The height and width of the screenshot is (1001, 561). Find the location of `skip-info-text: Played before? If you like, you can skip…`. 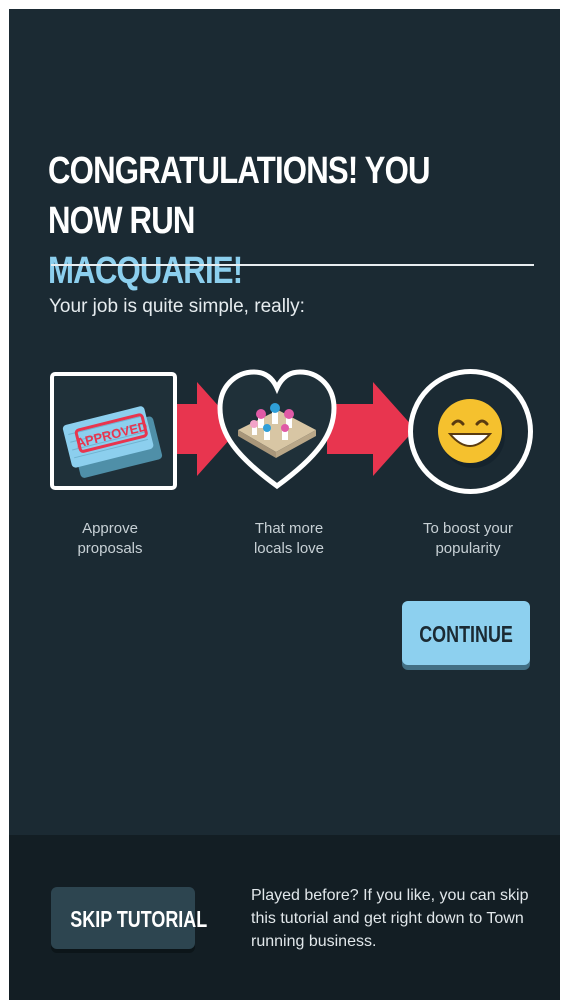

skip-info-text: Played before? If you like, you can skip… is located at coordinates (390, 918).